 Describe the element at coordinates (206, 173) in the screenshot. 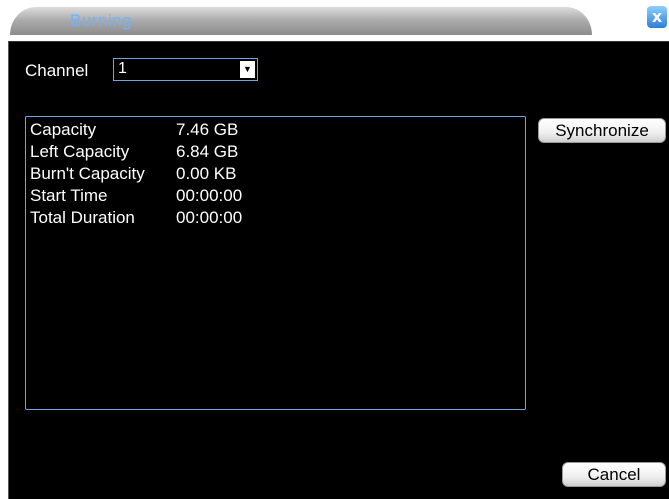

I see `info-value: 0.00 KB` at that location.